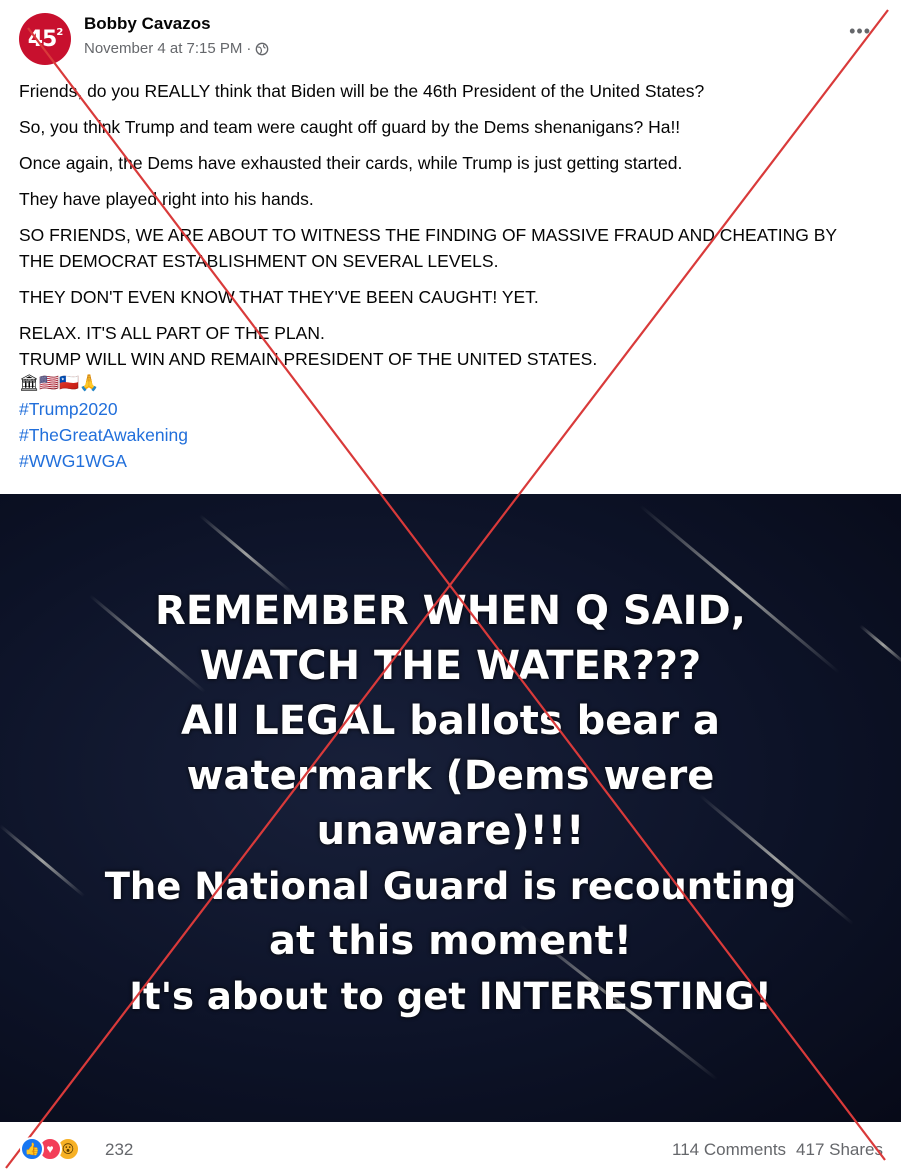 The image size is (901, 1172). I want to click on post-paragraph: RELAX. IT'S ALL PART OF THE PLAN., so click(172, 333).